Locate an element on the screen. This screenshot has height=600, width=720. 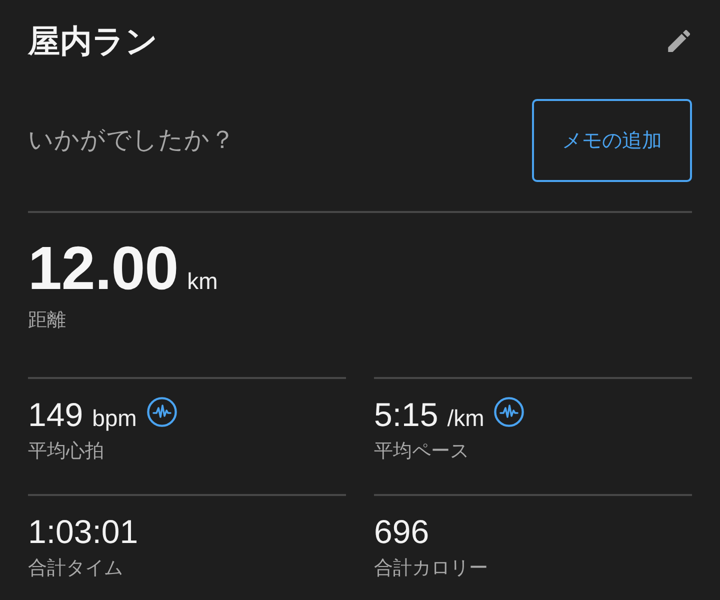
stat-label: 合計タイム is located at coordinates (76, 569).